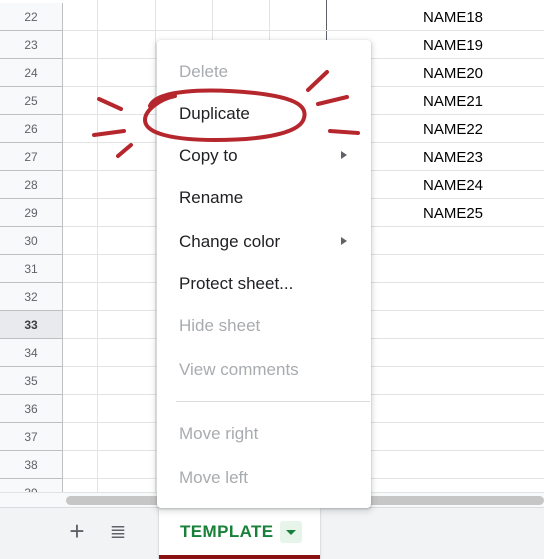 This screenshot has height=559, width=544. Describe the element at coordinates (31, 297) in the screenshot. I see `row-header: 32` at that location.